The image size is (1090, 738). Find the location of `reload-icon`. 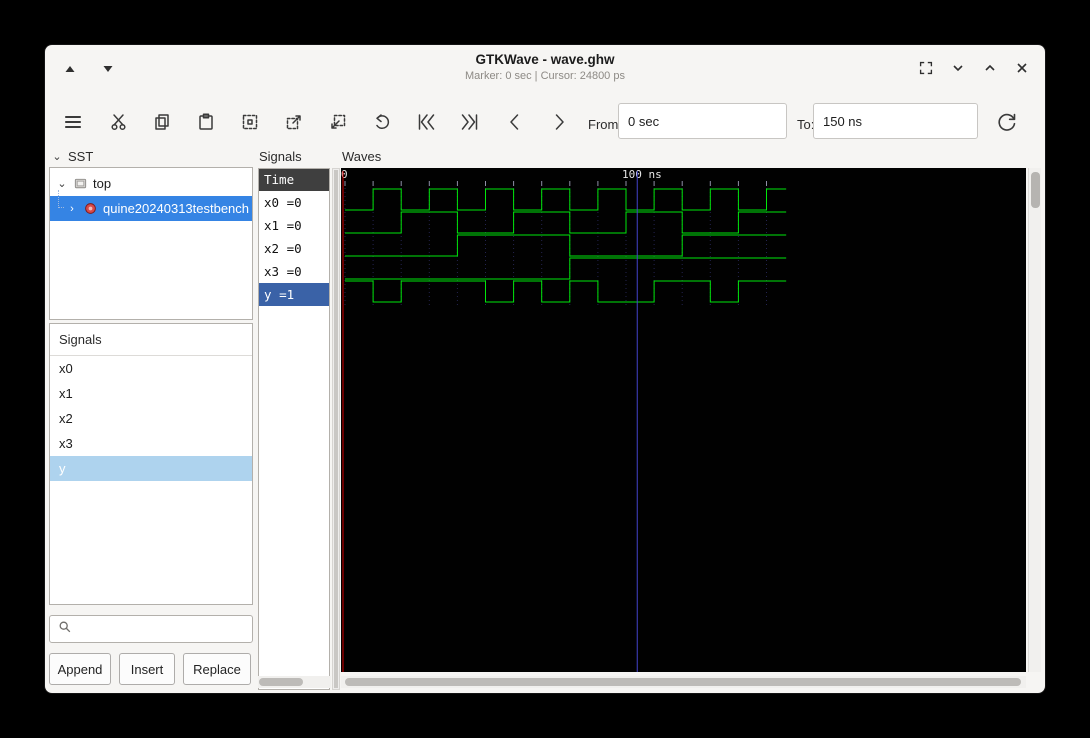

reload-icon is located at coordinates (1007, 122).